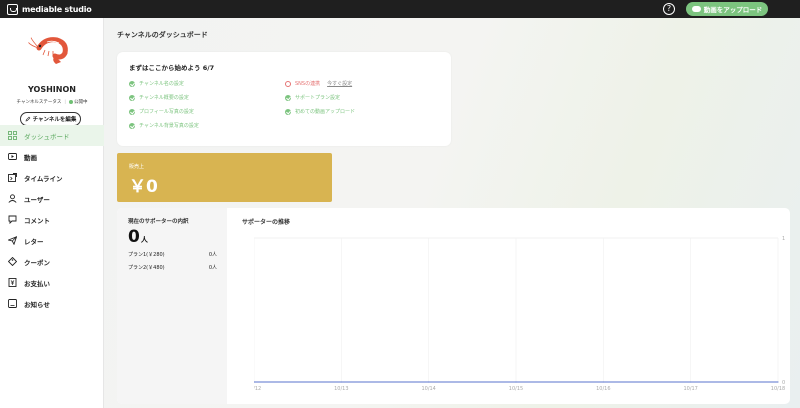 The width and height of the screenshot is (800, 408). Describe the element at coordinates (12, 9) in the screenshot. I see `logo-icon` at that location.